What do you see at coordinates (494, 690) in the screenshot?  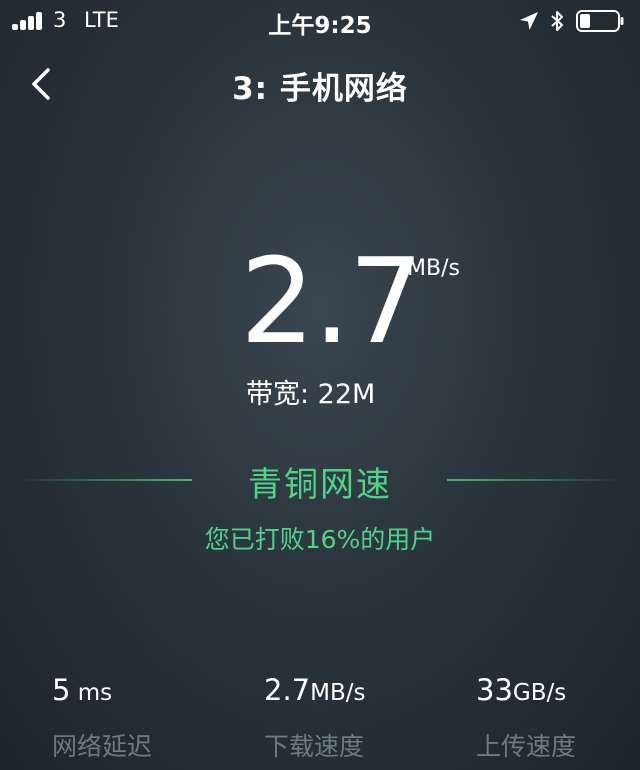 I see `upload-value: 33` at bounding box center [494, 690].